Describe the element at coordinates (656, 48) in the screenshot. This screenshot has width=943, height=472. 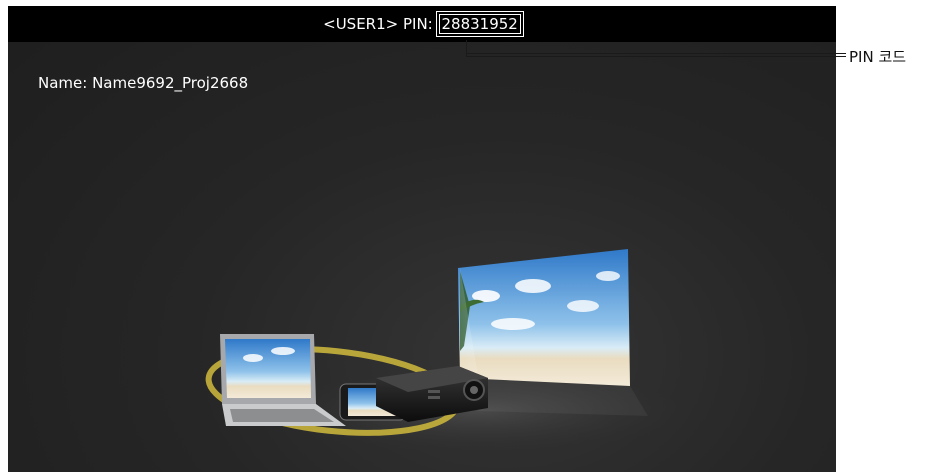
I see `pin-callout-line` at that location.